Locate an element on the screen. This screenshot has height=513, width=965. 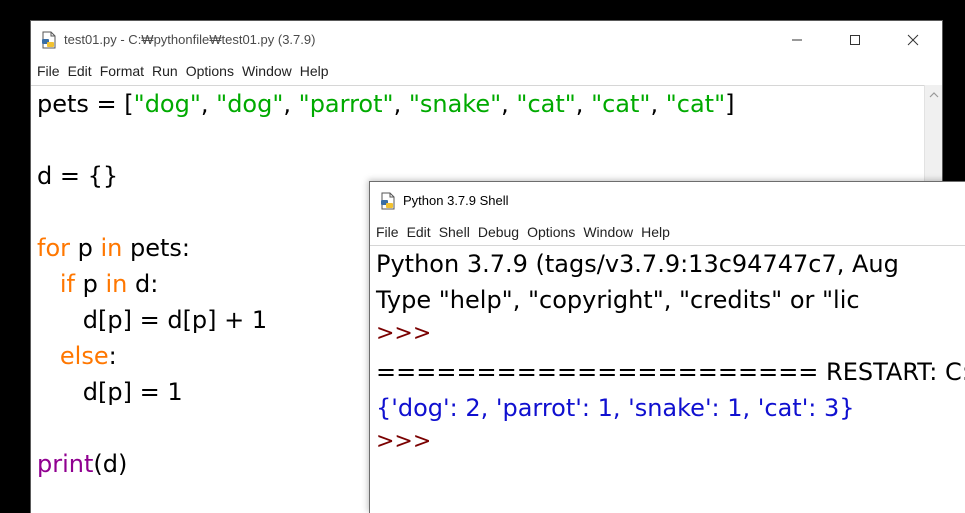
scroll-up-button is located at coordinates (933, 95).